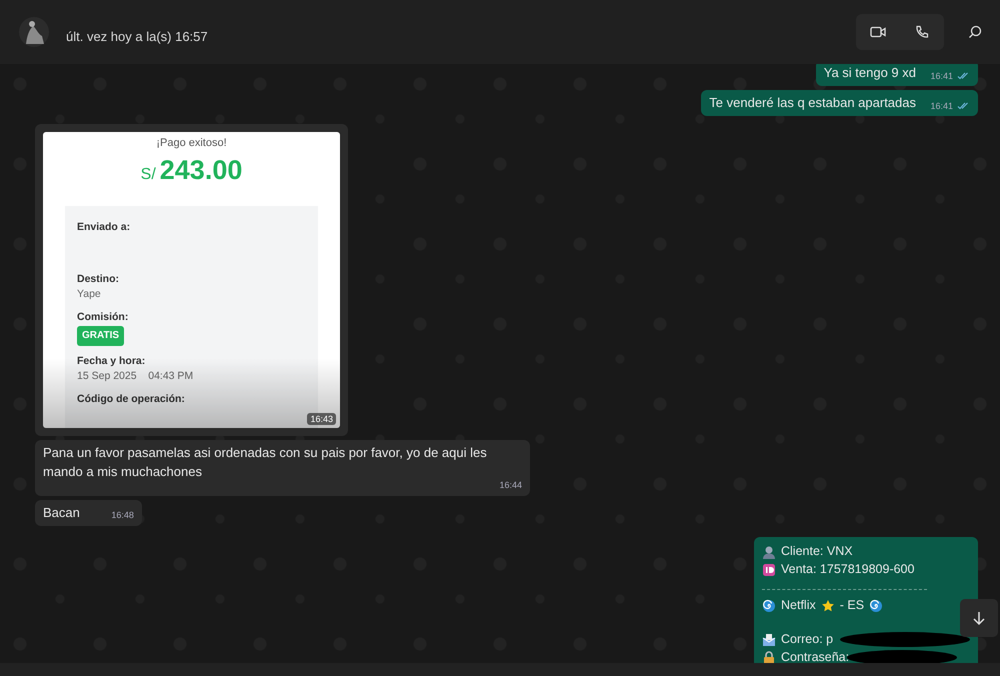  I want to click on contact-status: últ. vez hoy a la(s) 16:57, so click(137, 37).